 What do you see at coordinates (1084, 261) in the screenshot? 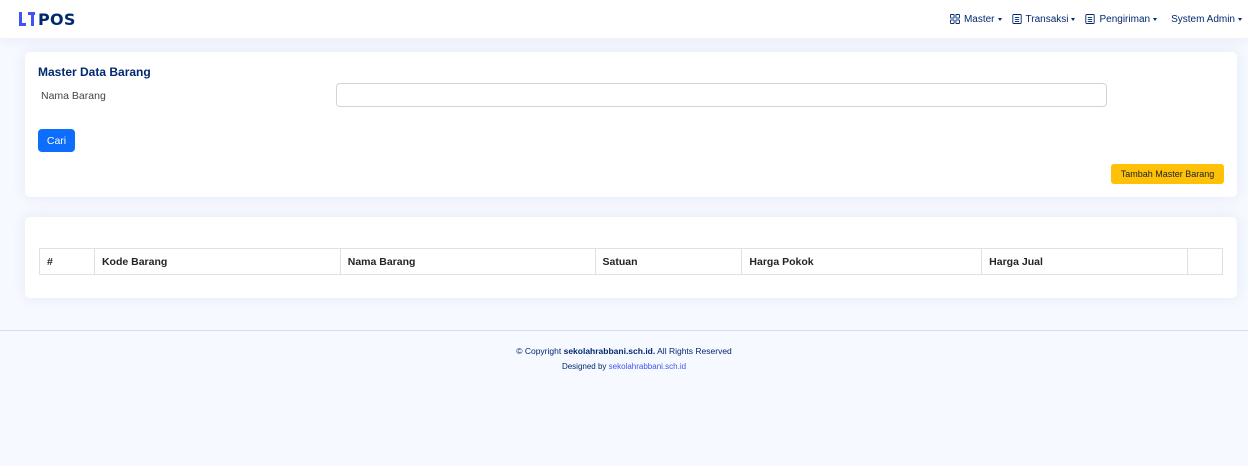
I see `column-header-harga-jual: Harga Jual` at bounding box center [1084, 261].